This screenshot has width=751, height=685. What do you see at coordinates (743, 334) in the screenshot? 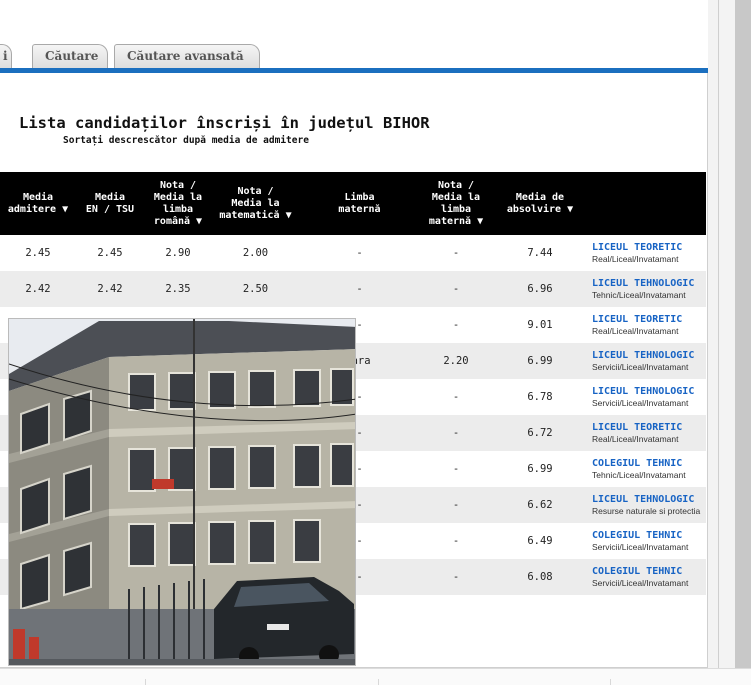
I see `vertical-scrollbar` at bounding box center [743, 334].